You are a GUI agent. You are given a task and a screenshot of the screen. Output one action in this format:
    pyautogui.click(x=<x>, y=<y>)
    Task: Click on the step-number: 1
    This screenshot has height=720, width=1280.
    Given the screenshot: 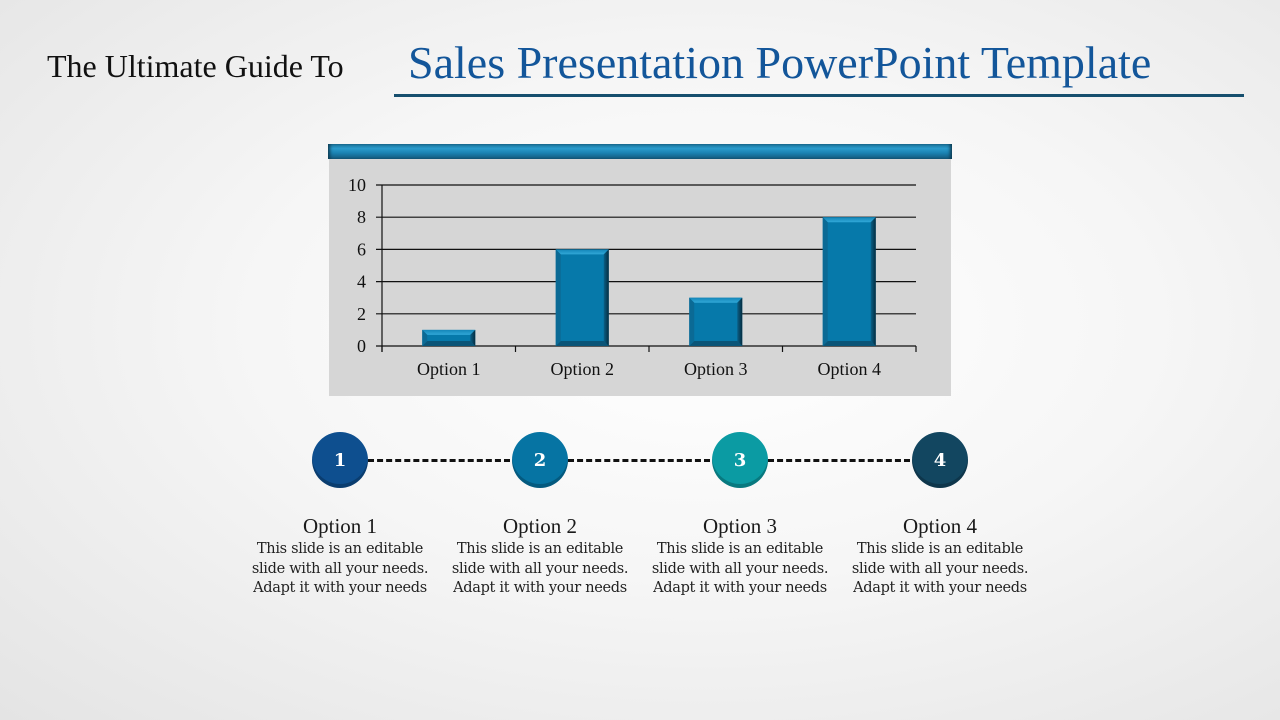 What is the action you would take?
    pyautogui.click(x=340, y=460)
    